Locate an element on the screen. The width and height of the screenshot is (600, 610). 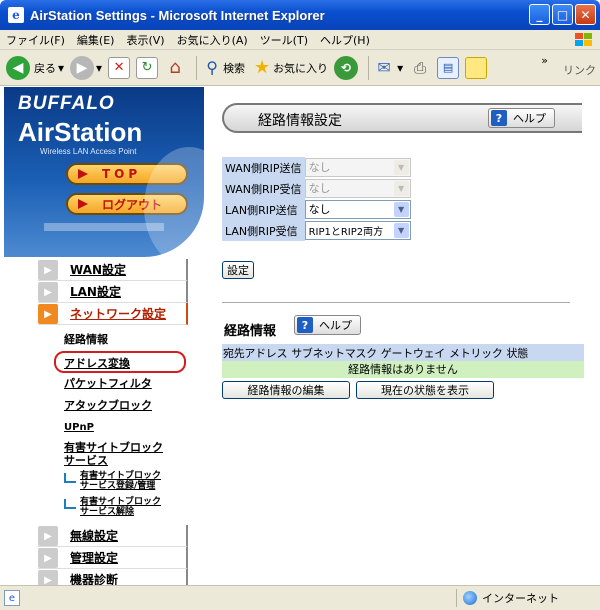
lan-rip-receive-select: RIP1とRIP2両方 ▼ is located at coordinates (357, 230).